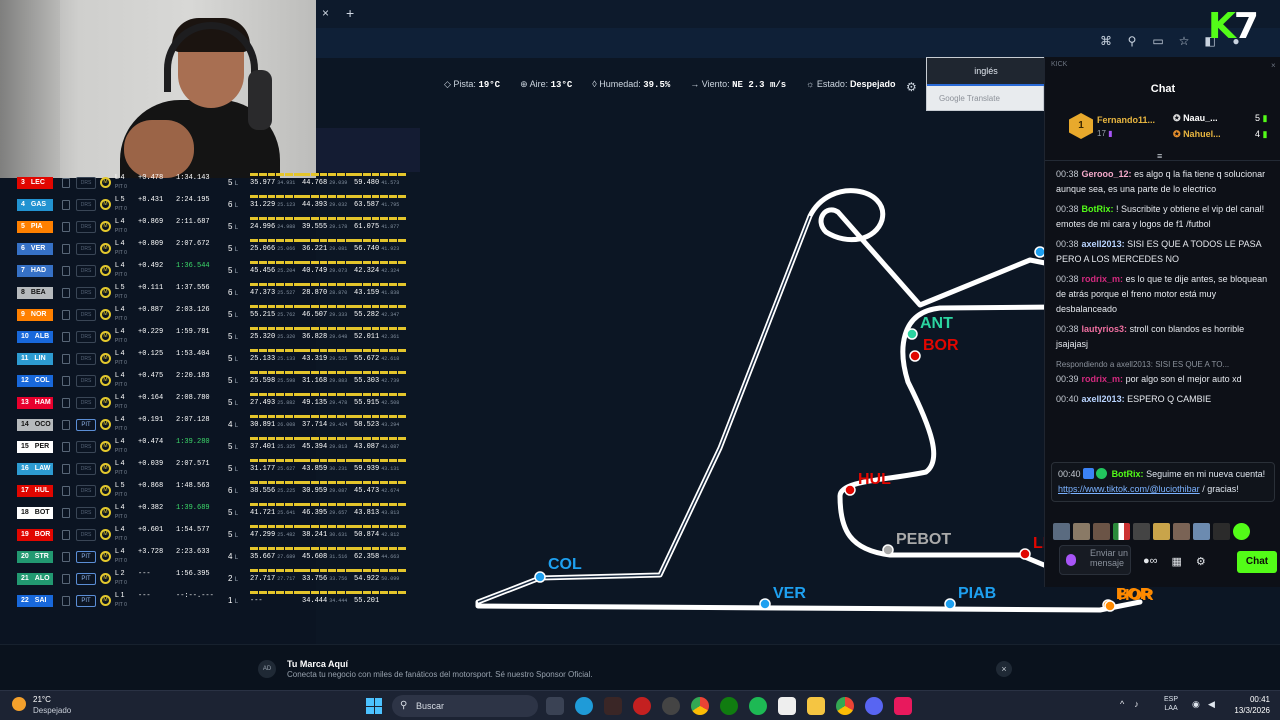  I want to click on chat-input: Enviar un mensaje, so click(1095, 560).